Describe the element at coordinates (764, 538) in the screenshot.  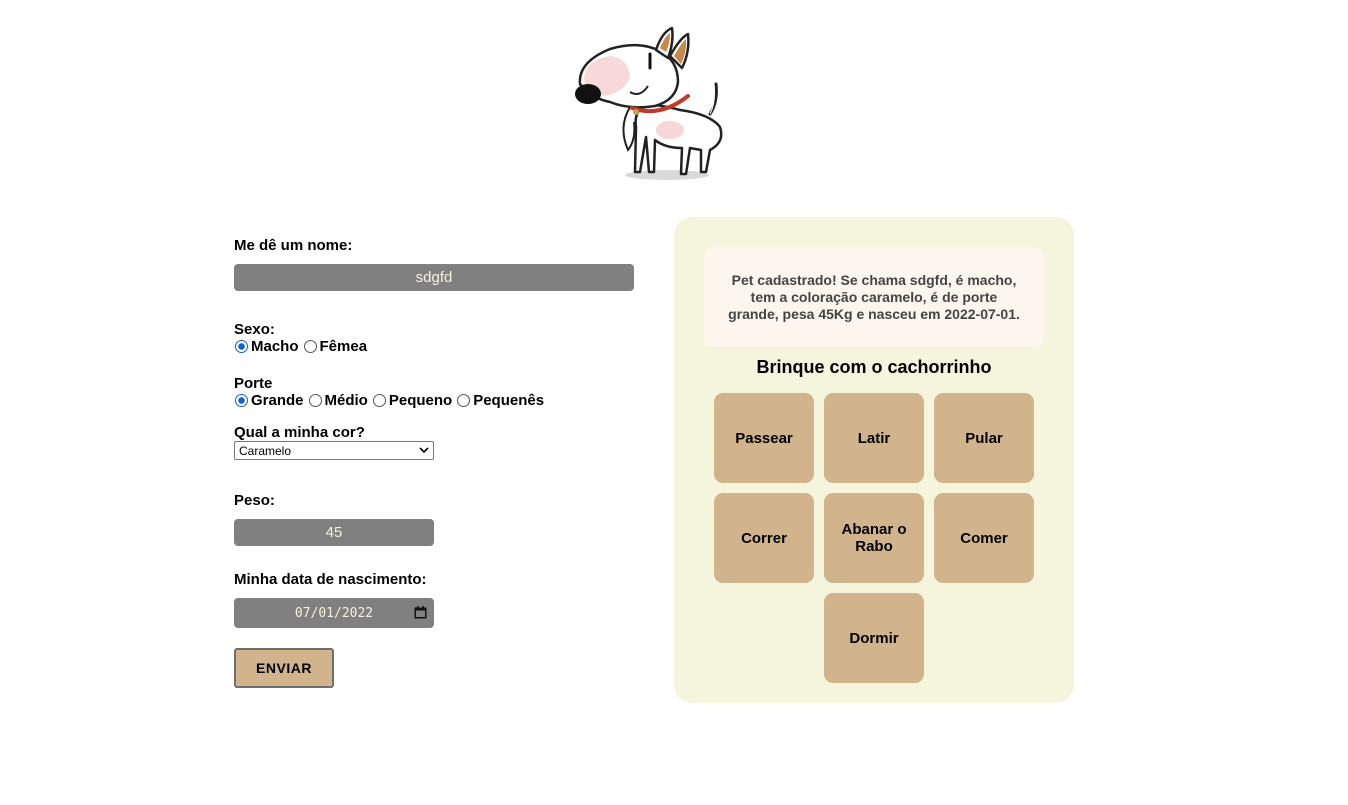
I see `action-button-correr: Correr` at that location.